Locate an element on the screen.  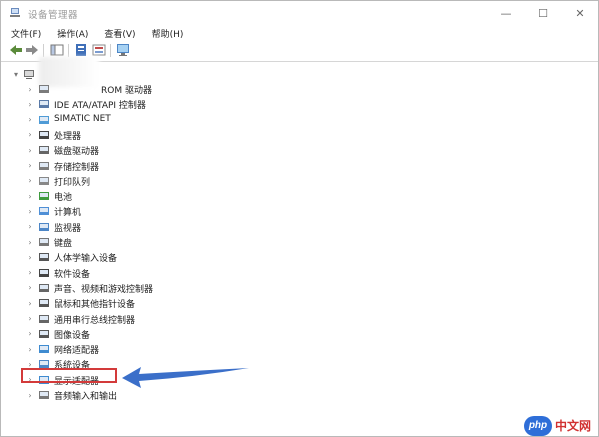
tree-item-label: 软件设备 is located at coordinates (72, 274).